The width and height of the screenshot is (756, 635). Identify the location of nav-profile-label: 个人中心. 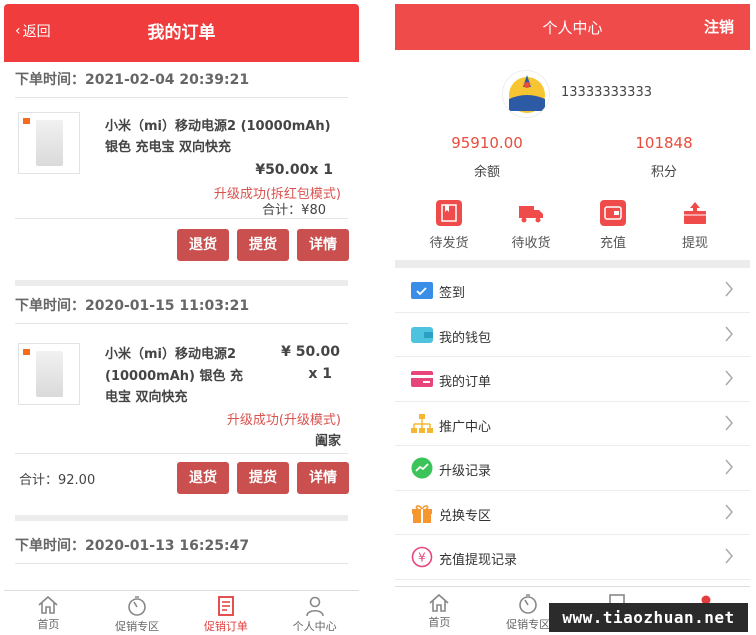
(314, 626).